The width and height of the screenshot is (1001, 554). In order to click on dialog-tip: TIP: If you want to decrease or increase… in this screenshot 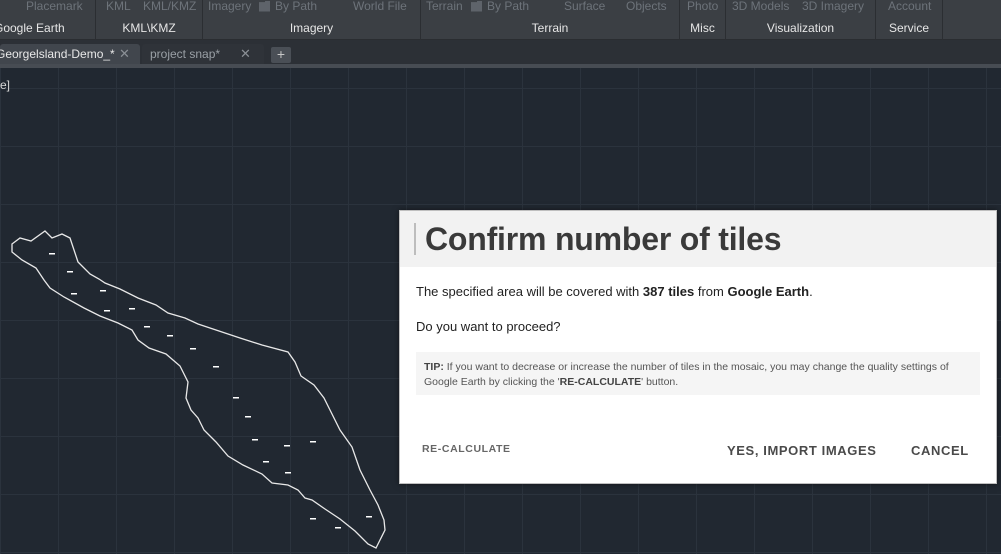, I will do `click(698, 373)`.